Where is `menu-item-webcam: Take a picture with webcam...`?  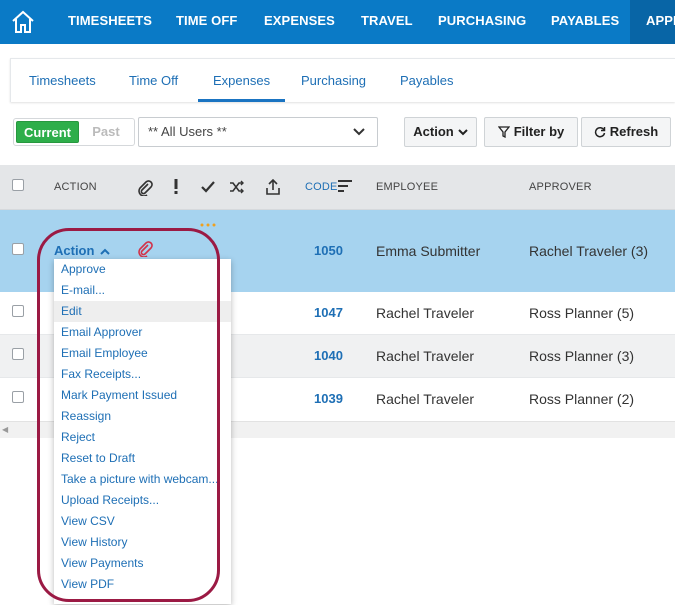
menu-item-webcam: Take a picture with webcam... is located at coordinates (142, 479).